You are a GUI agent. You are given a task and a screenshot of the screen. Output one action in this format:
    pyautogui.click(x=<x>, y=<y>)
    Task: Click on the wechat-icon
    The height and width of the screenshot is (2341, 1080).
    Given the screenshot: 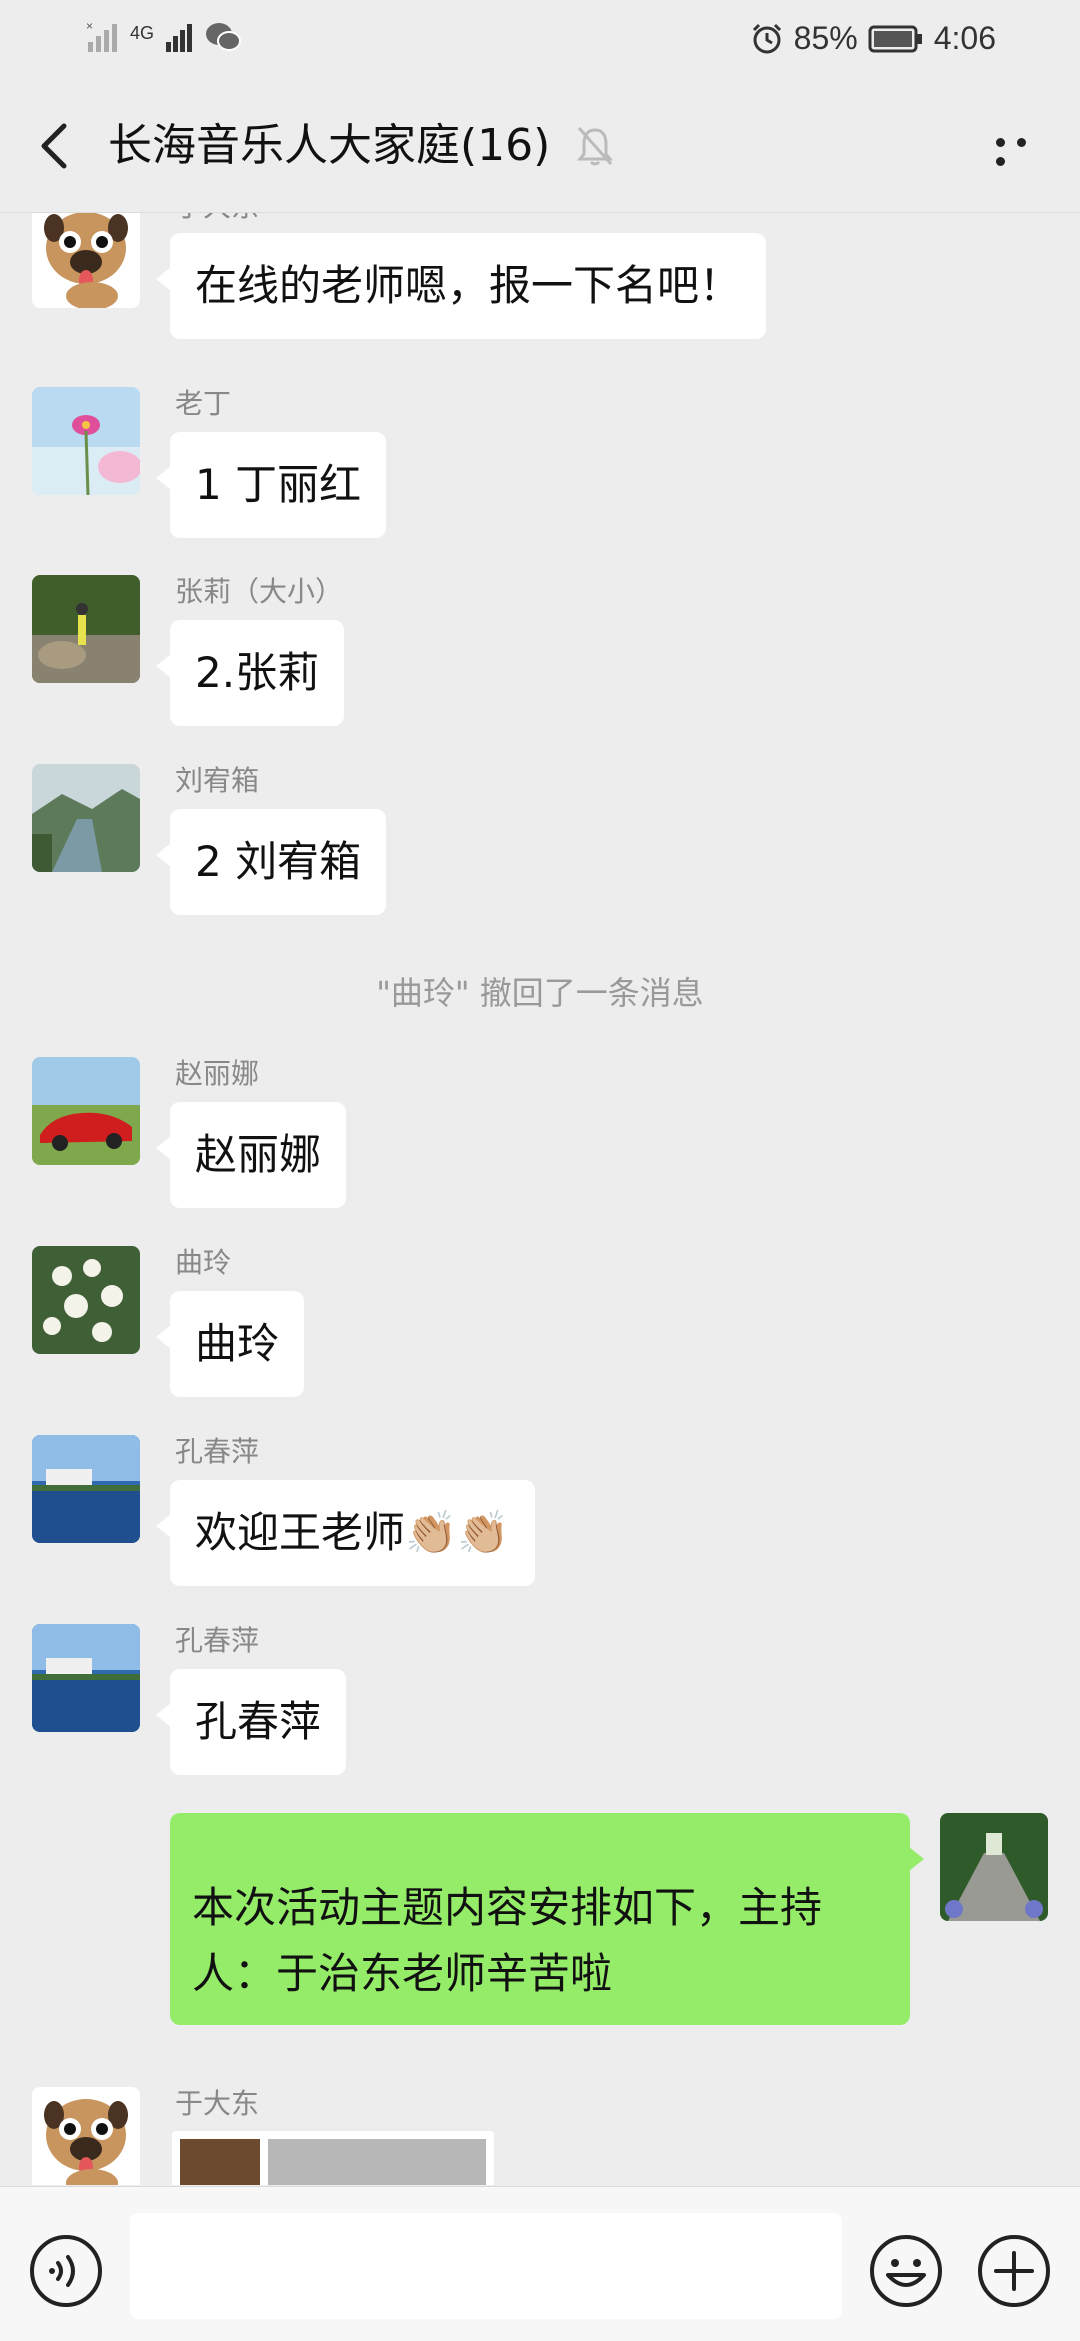 What is the action you would take?
    pyautogui.click(x=224, y=37)
    